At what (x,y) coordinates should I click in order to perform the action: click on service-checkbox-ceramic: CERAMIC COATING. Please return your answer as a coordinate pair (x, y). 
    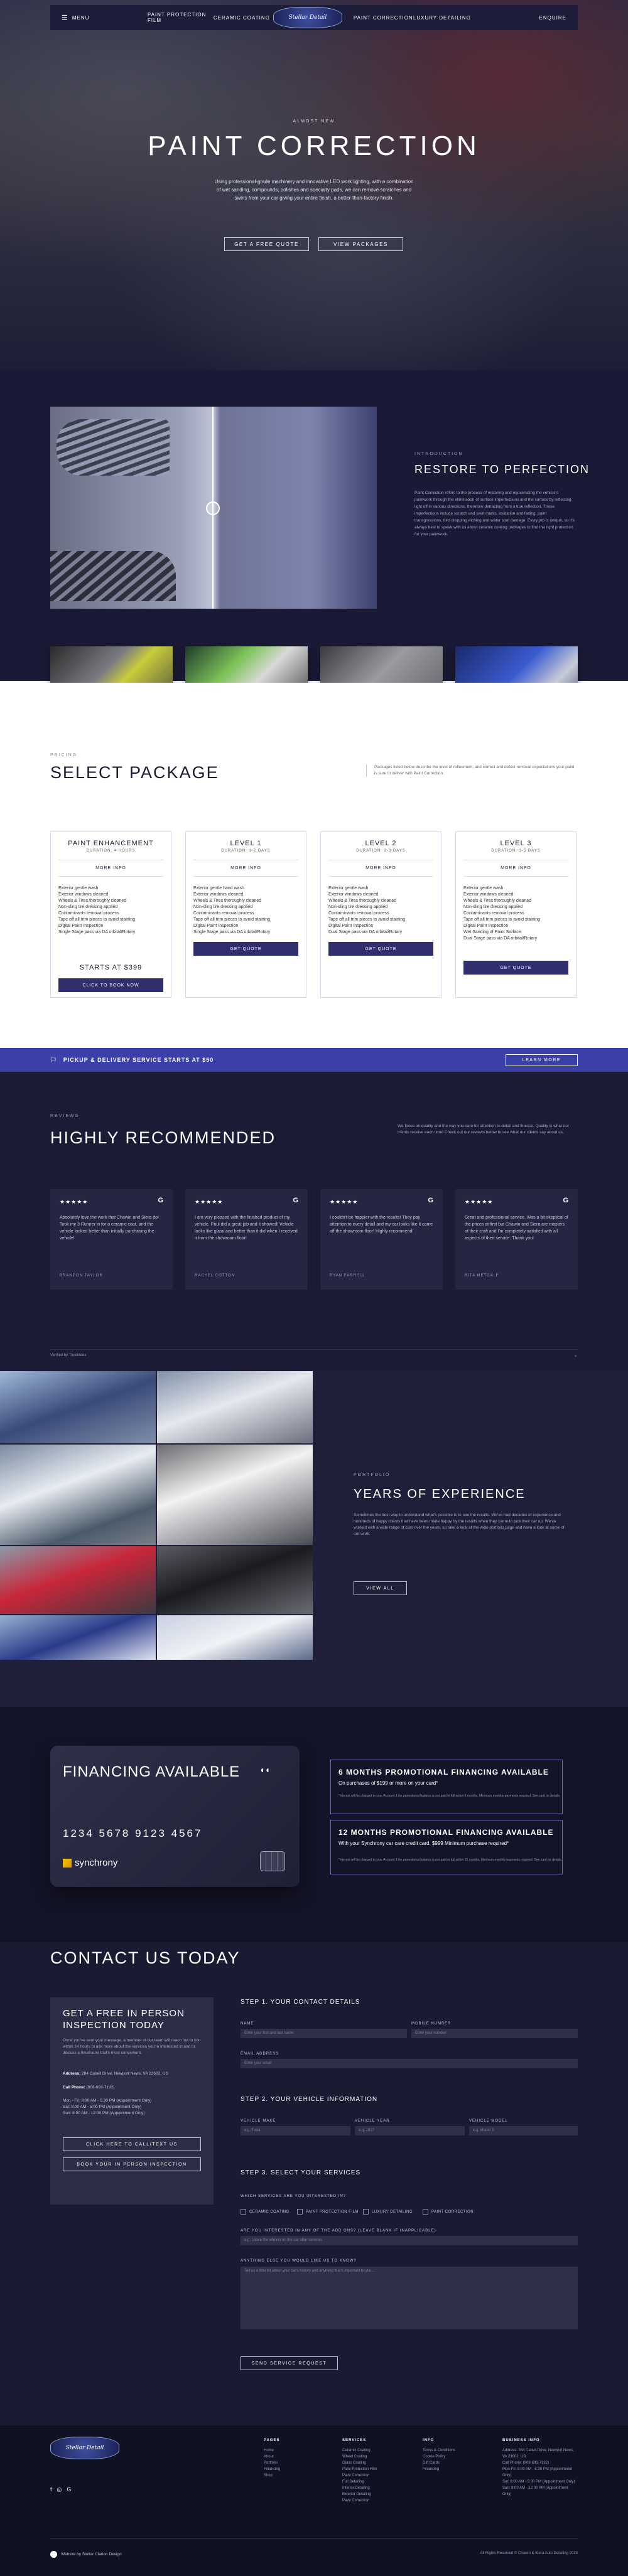
    Looking at the image, I should click on (265, 2212).